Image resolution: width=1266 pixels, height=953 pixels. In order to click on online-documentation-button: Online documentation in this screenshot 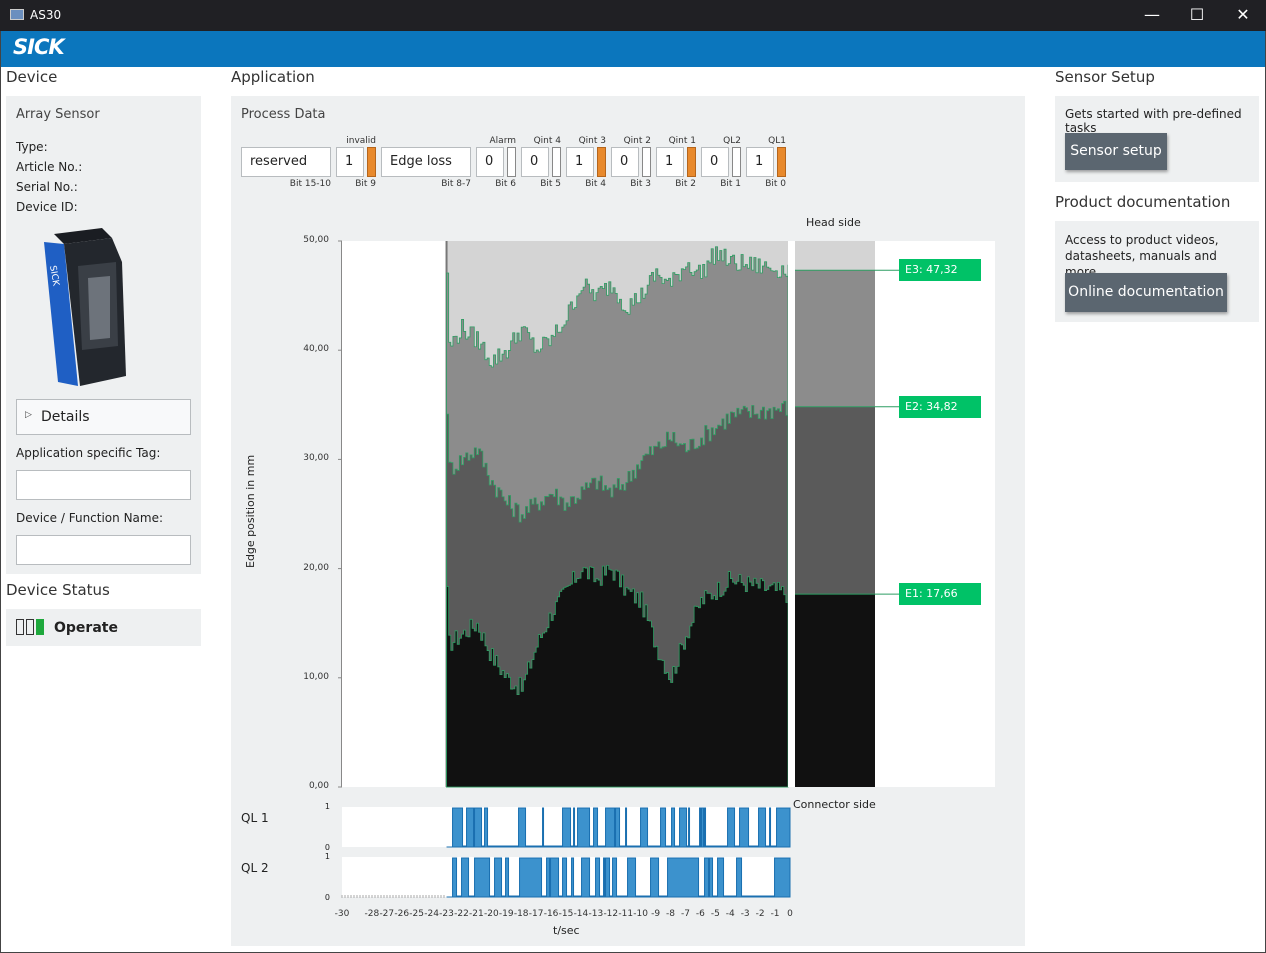, I will do `click(1146, 292)`.